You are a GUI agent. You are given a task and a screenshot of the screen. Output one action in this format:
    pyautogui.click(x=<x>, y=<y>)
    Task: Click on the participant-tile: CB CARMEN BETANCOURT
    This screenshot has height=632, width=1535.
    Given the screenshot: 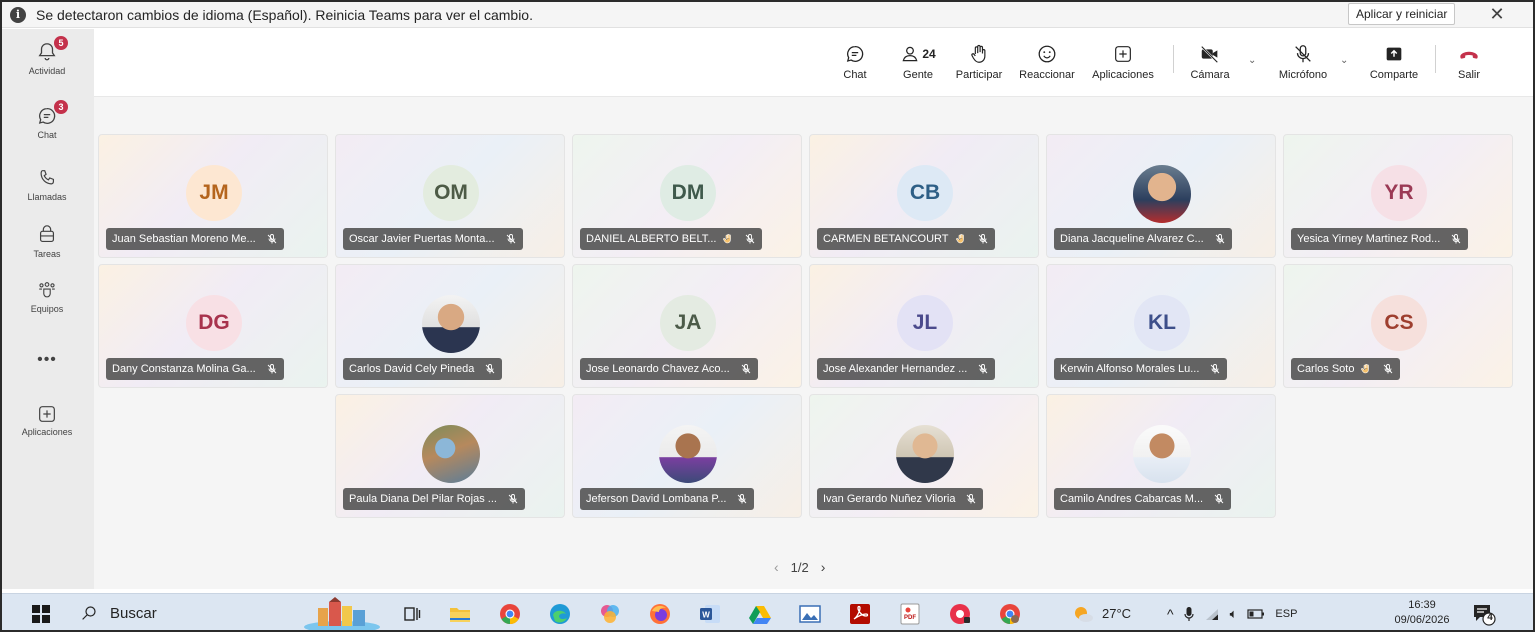 What is the action you would take?
    pyautogui.click(x=924, y=196)
    